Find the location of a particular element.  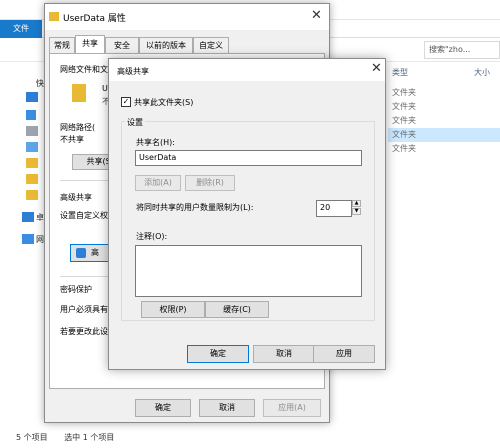

caching-button: 缓存(C) is located at coordinates (237, 309).